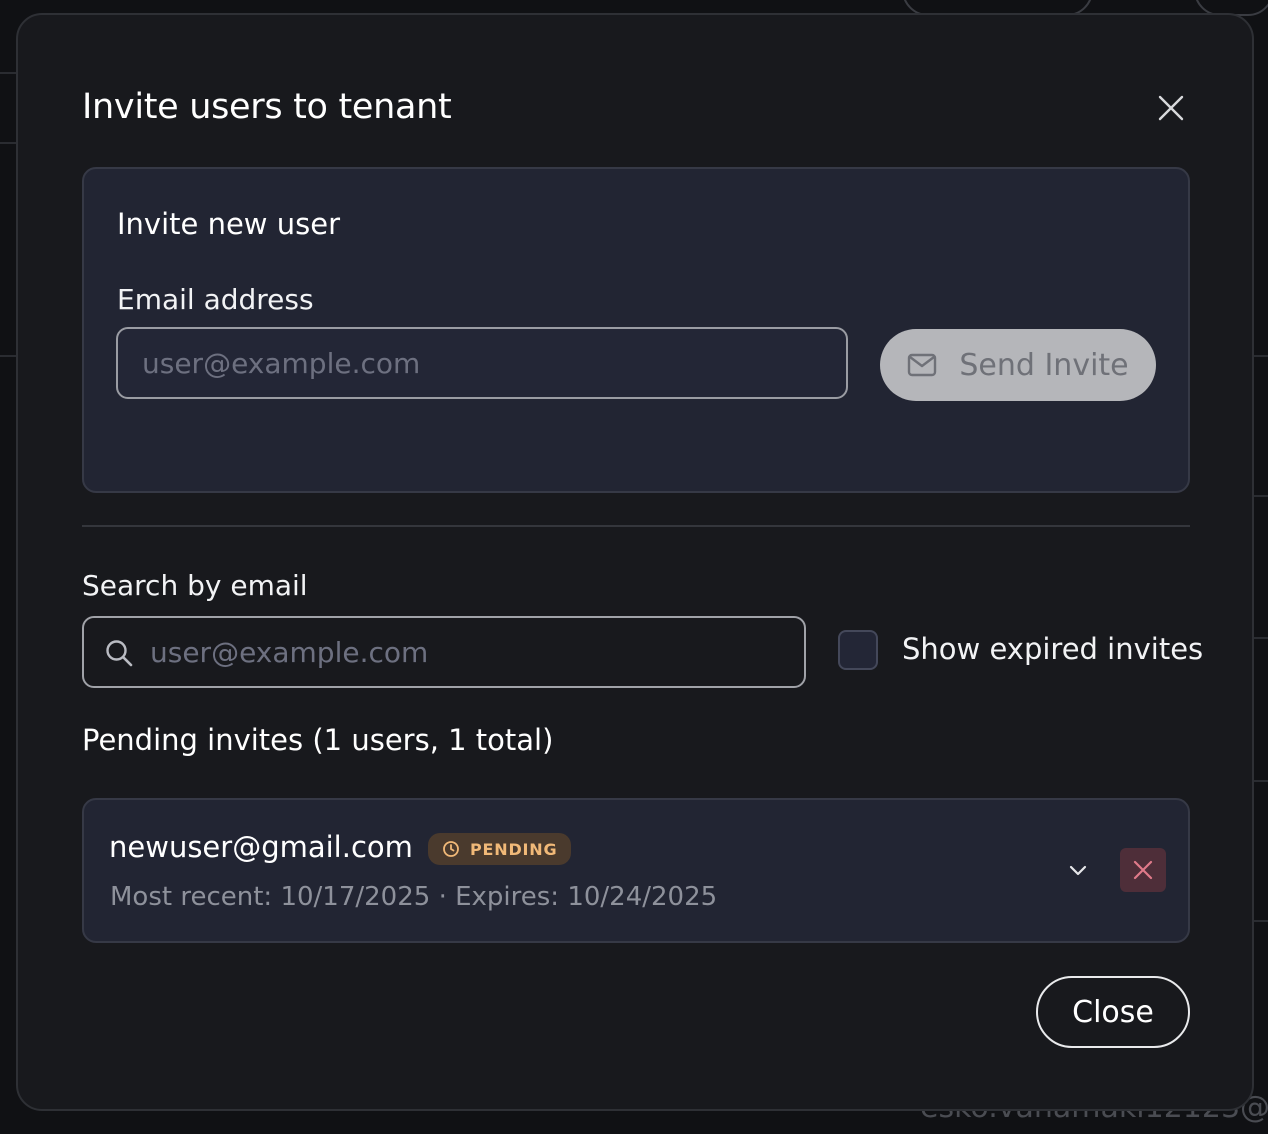 This screenshot has width=1268, height=1134. Describe the element at coordinates (514, 849) in the screenshot. I see `status-badge-label: PENDING` at that location.